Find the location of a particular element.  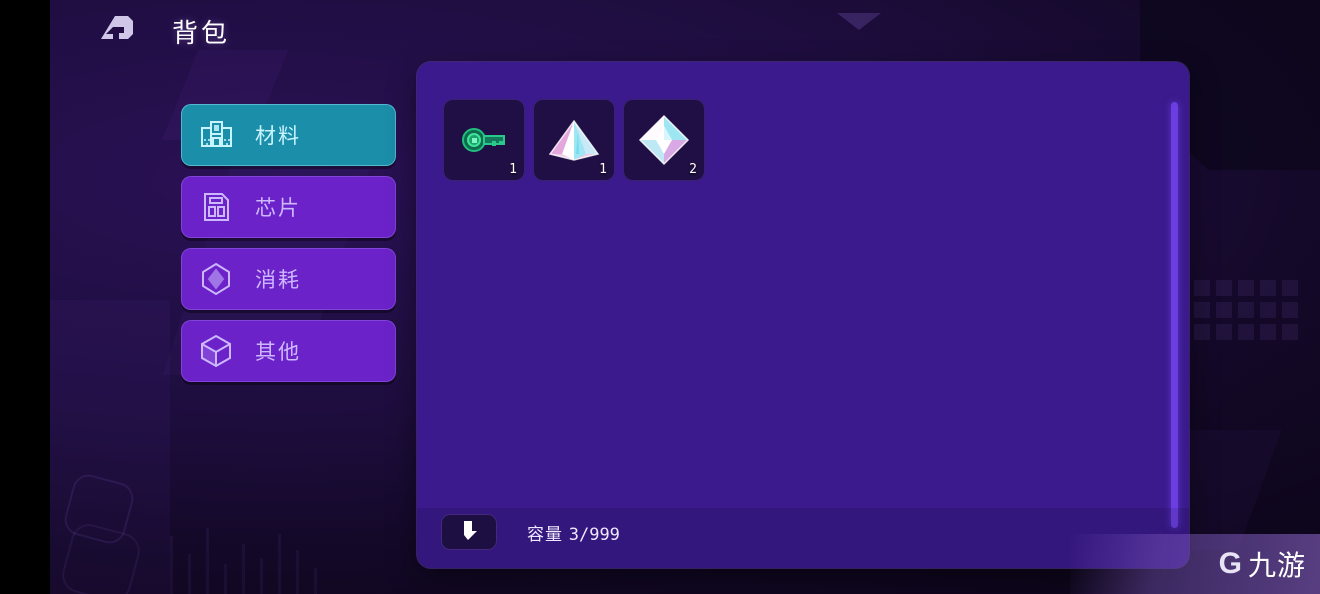

capacity-label: 容量 is located at coordinates (545, 534).